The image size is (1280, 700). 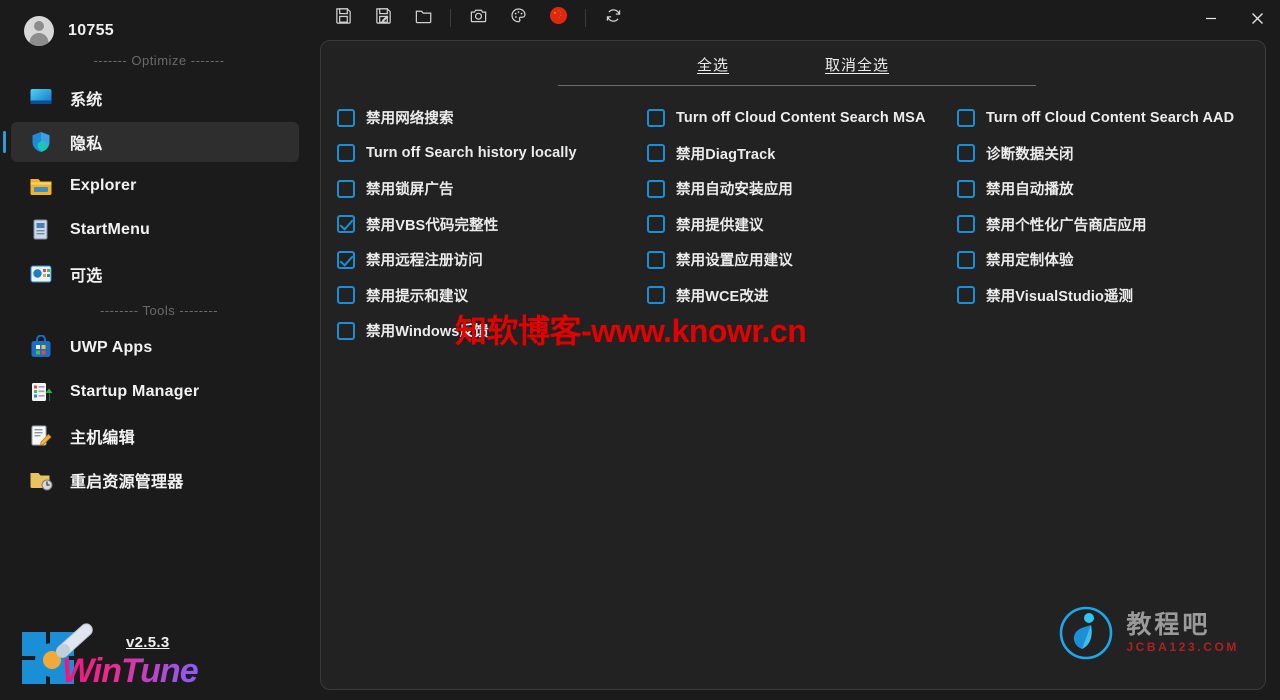 I want to click on checkbox-row: 禁用定制体验, so click(x=1107, y=260).